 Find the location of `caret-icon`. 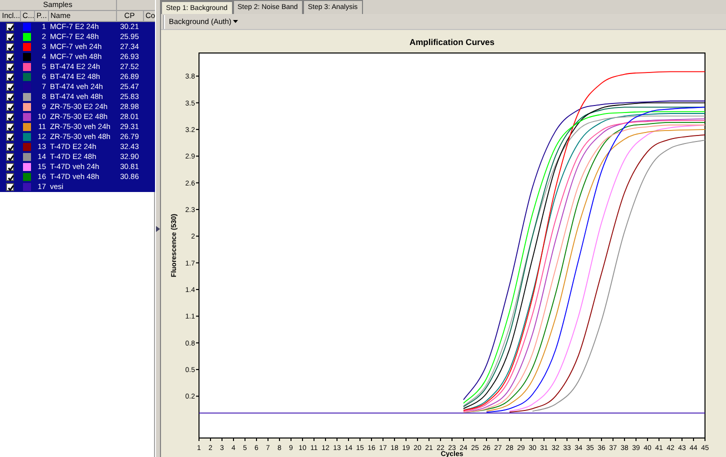

caret-icon is located at coordinates (235, 21).